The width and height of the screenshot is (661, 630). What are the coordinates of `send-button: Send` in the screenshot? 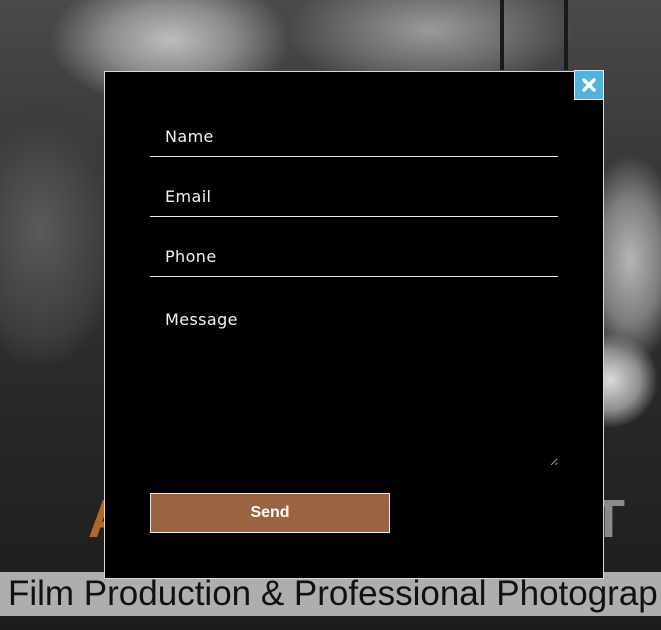 It's located at (270, 513).